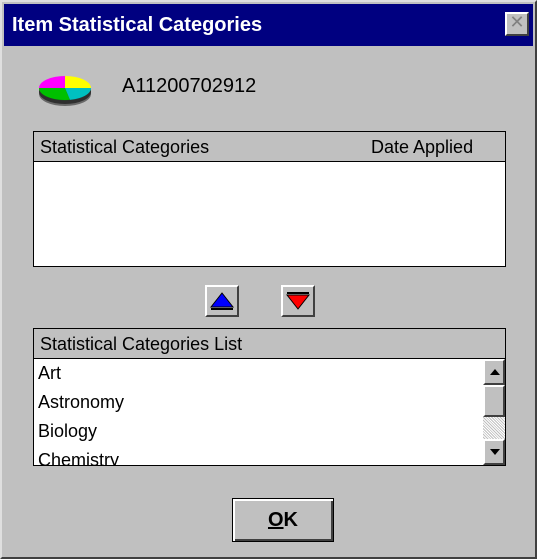 The width and height of the screenshot is (537, 559). What do you see at coordinates (258, 456) in the screenshot?
I see `list-item-chemistry: Chemistry` at bounding box center [258, 456].